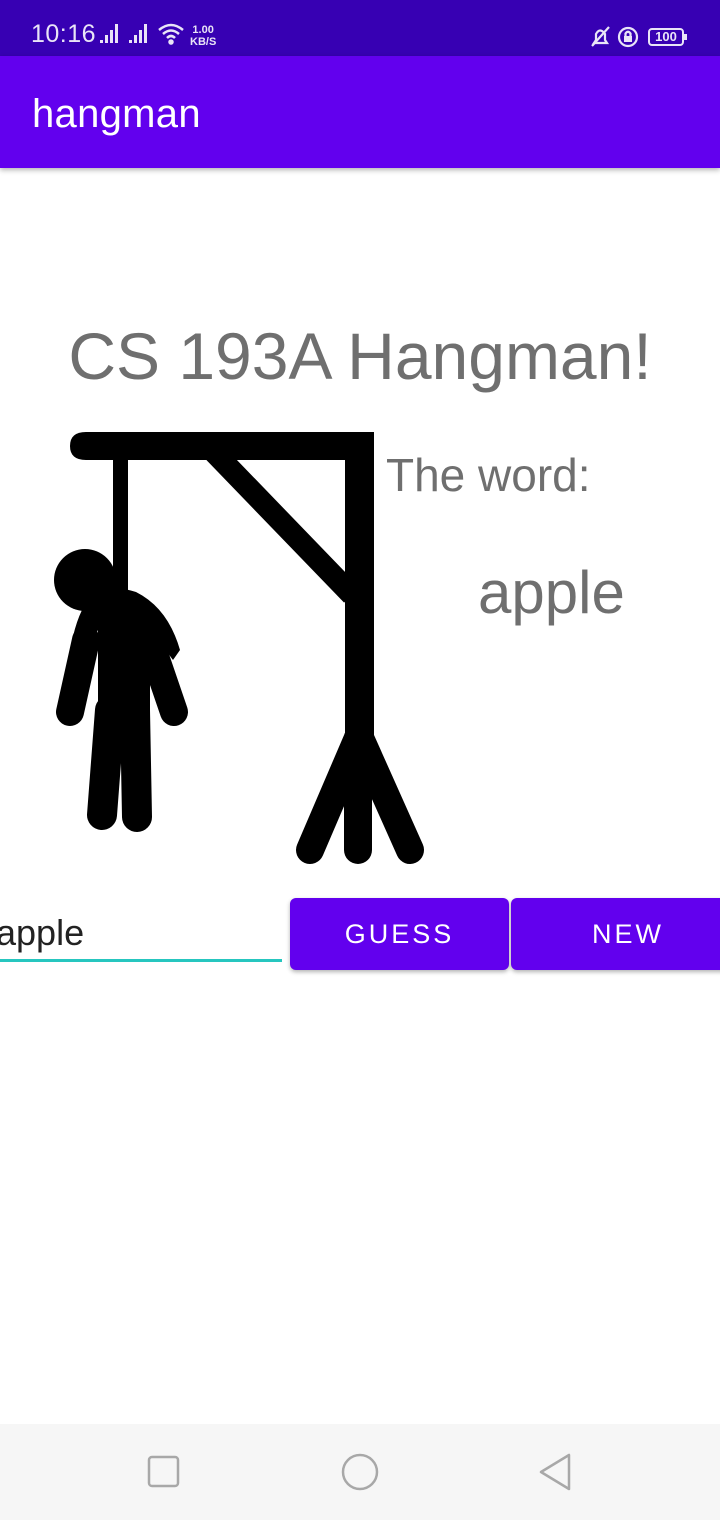 The image size is (720, 1520). I want to click on wifi-icon, so click(171, 34).